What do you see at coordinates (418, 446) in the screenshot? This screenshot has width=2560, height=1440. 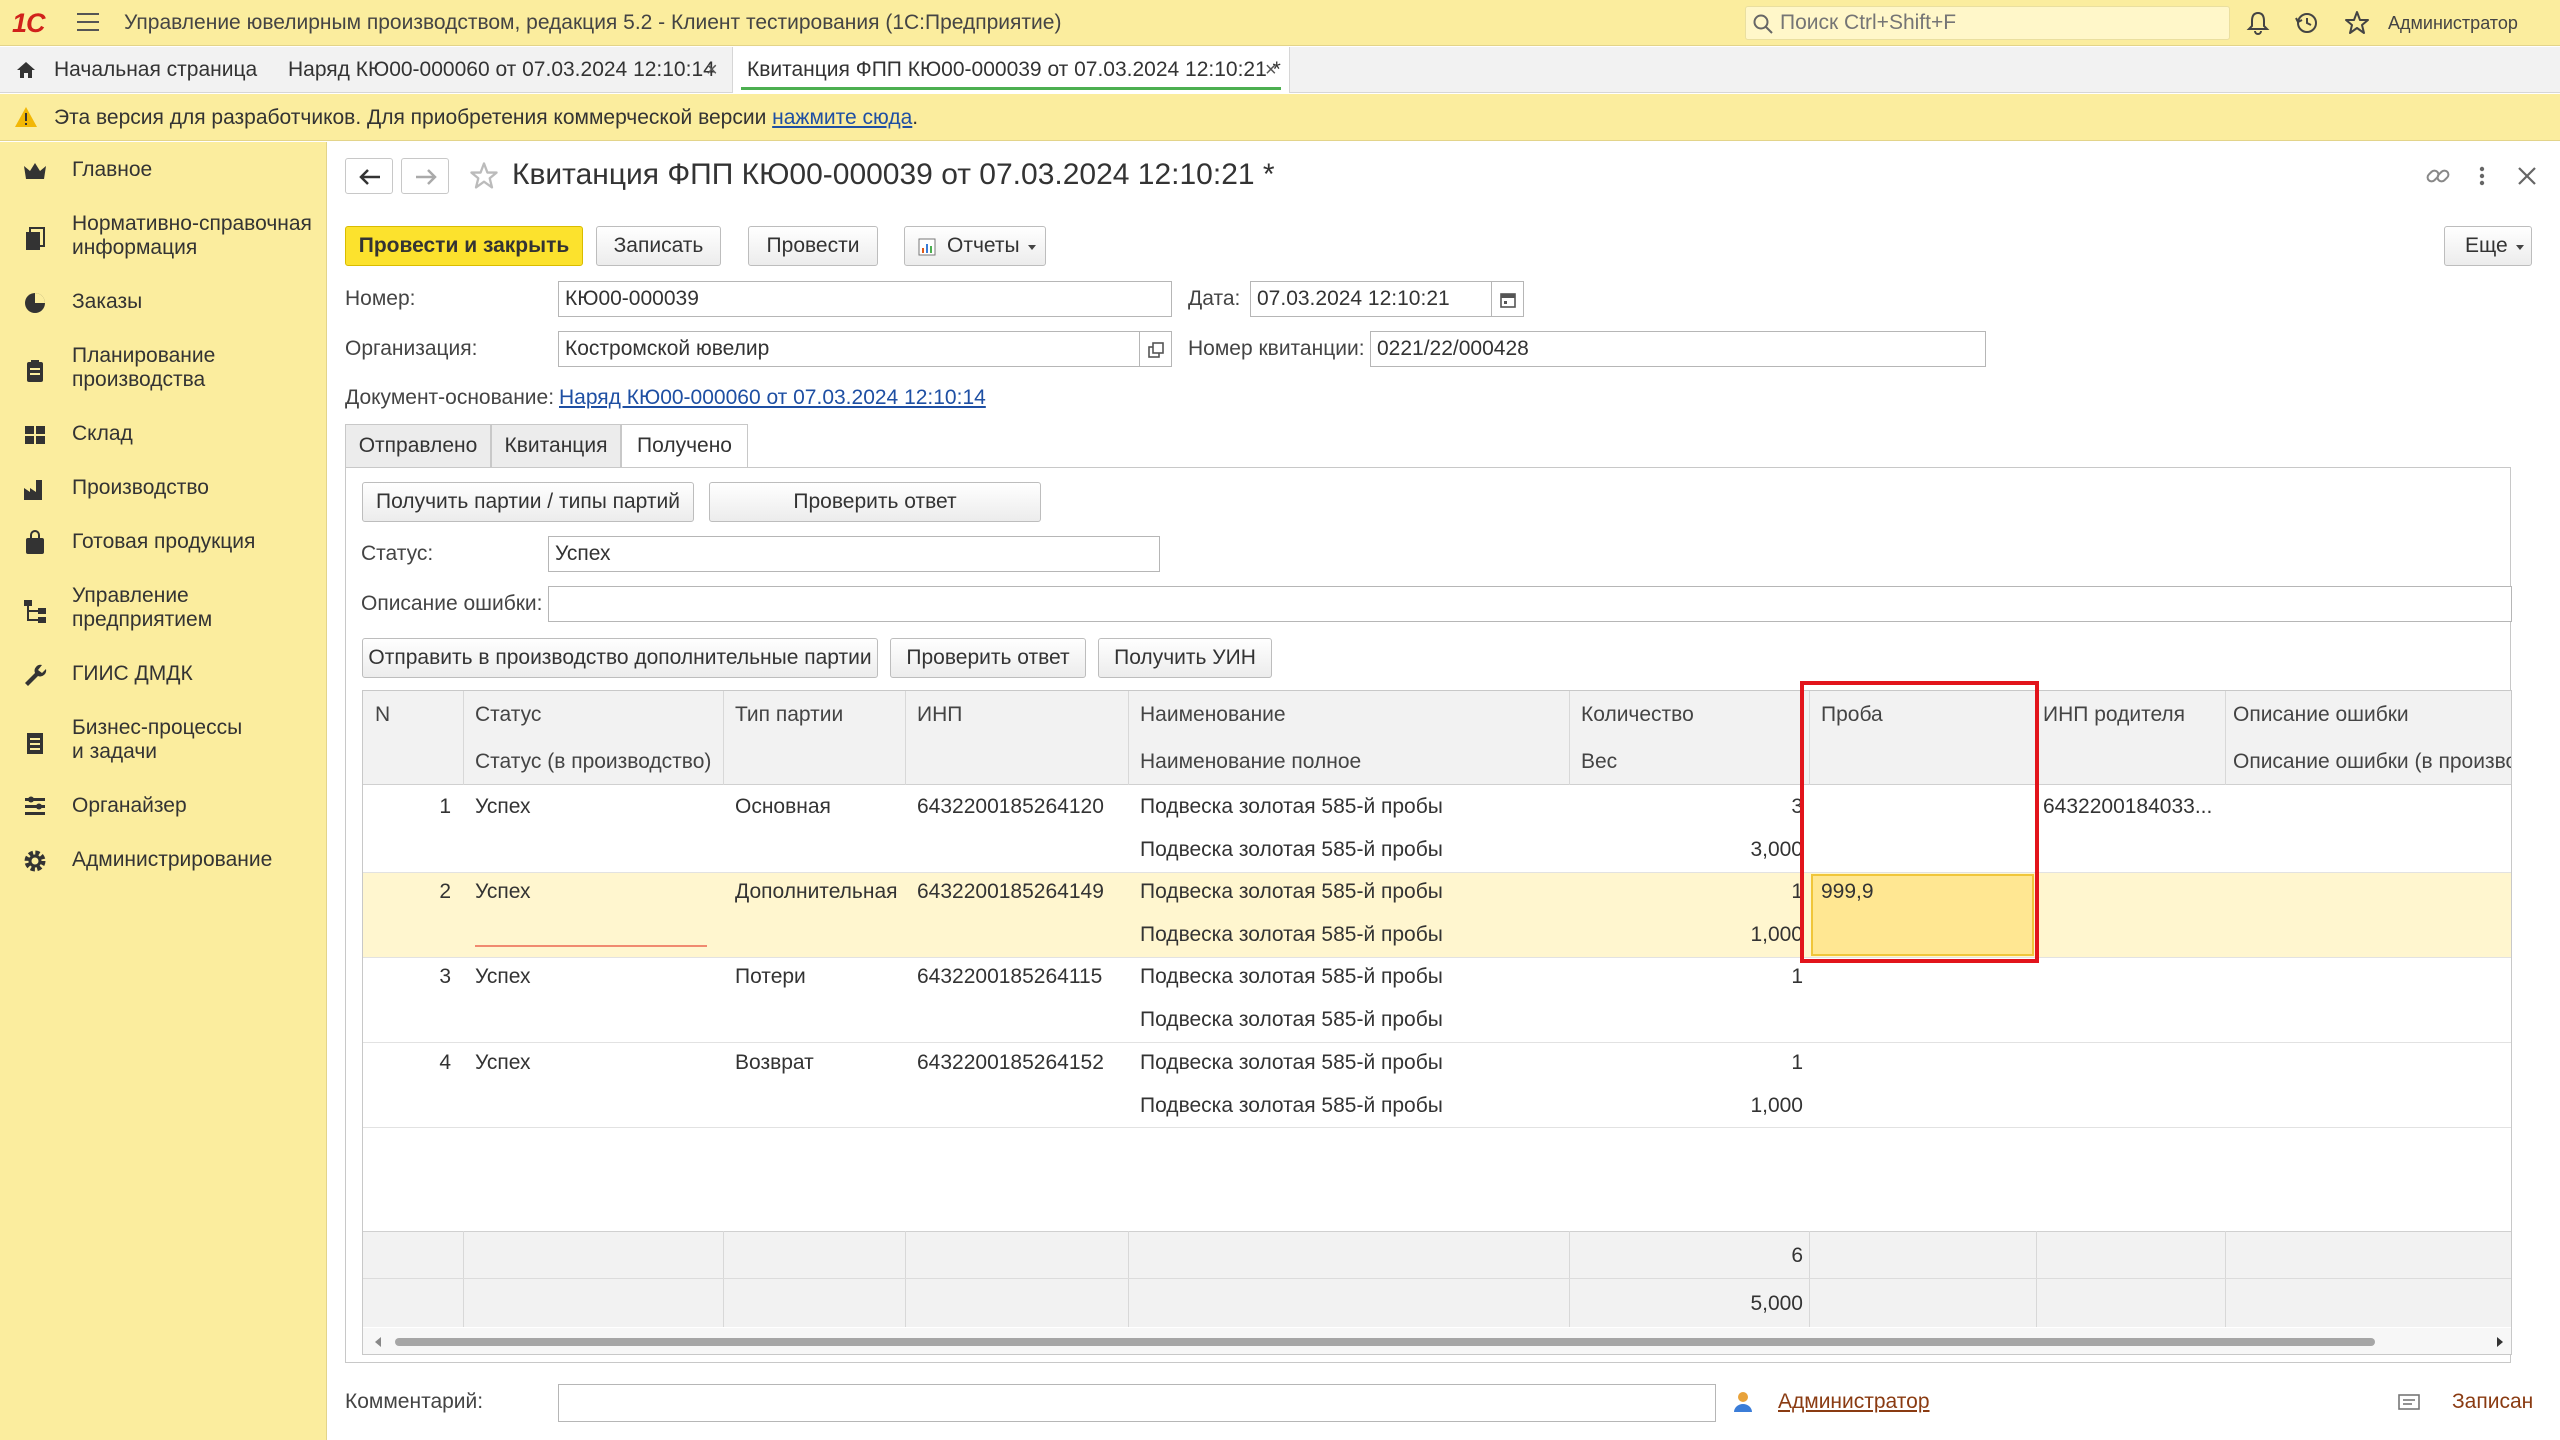 I see `tab-sent: Отправлено` at bounding box center [418, 446].